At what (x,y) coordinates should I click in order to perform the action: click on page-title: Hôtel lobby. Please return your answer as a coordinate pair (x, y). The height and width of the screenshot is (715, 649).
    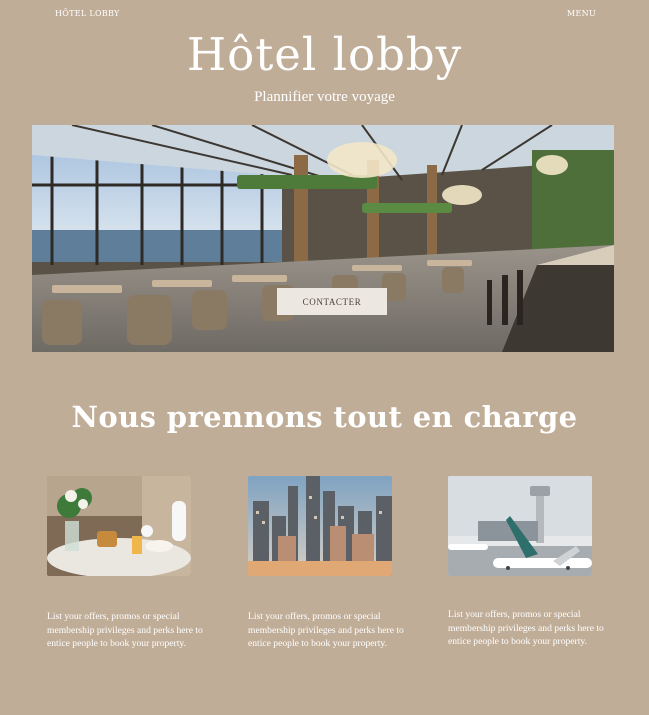
    Looking at the image, I should click on (324, 54).